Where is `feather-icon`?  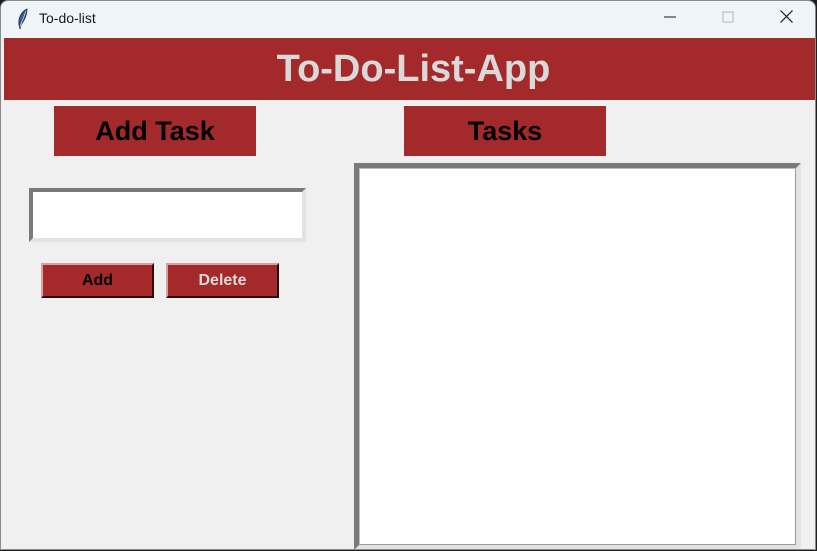
feather-icon is located at coordinates (23, 19).